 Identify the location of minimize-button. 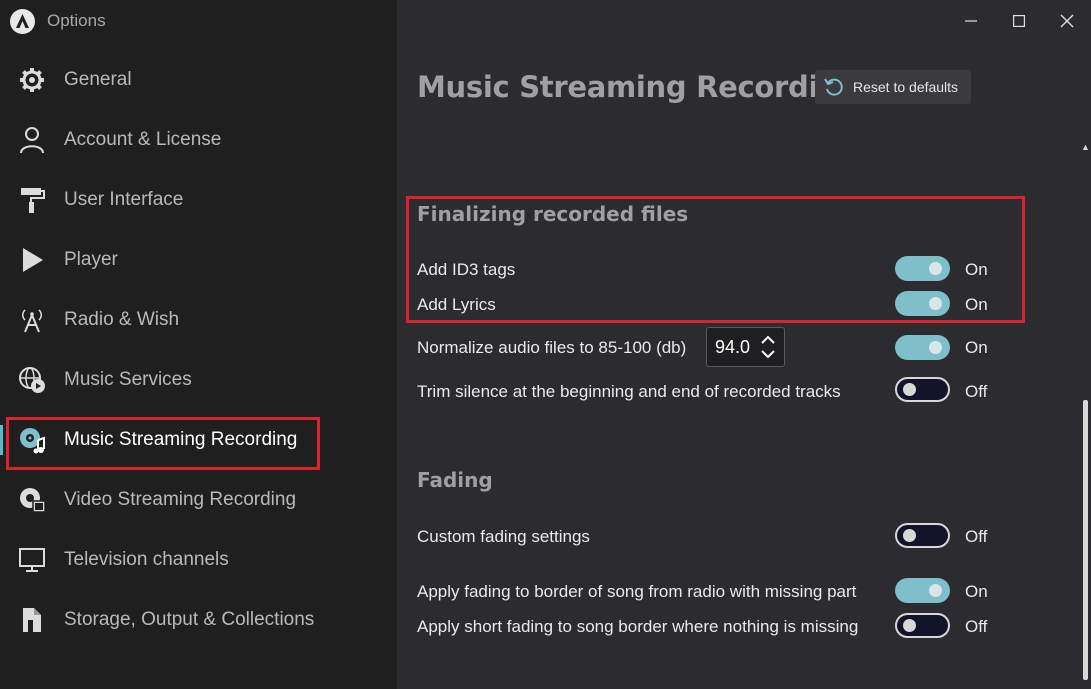
(971, 21).